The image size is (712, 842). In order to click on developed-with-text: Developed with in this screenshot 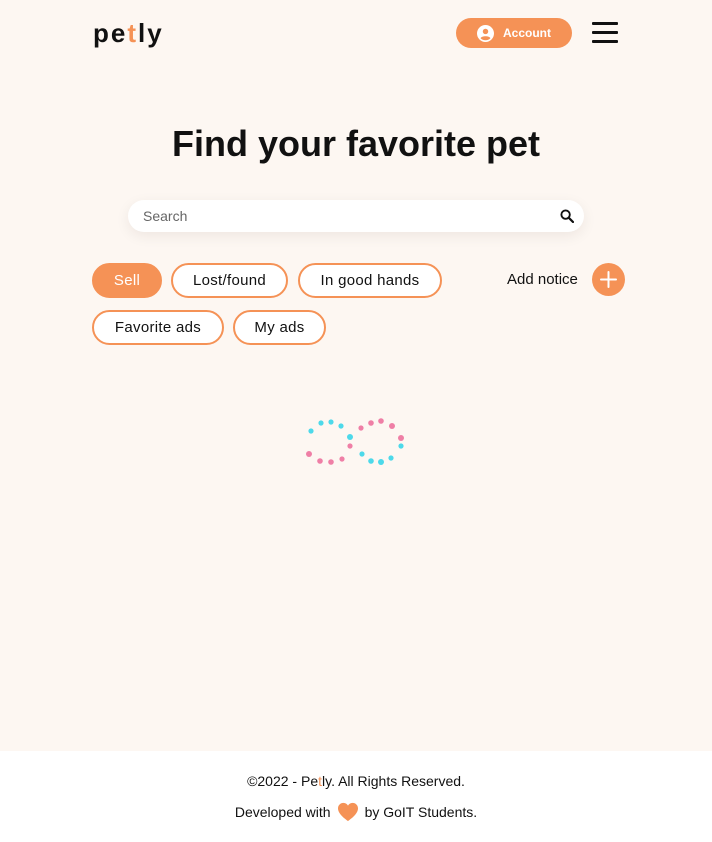, I will do `click(282, 812)`.